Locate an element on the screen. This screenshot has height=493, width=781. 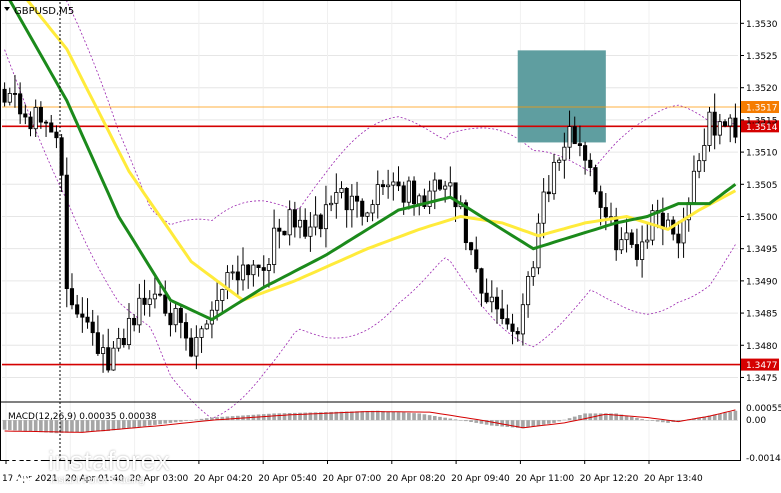
time-tick-label: 20 Apr 11:00 is located at coordinates (544, 479).